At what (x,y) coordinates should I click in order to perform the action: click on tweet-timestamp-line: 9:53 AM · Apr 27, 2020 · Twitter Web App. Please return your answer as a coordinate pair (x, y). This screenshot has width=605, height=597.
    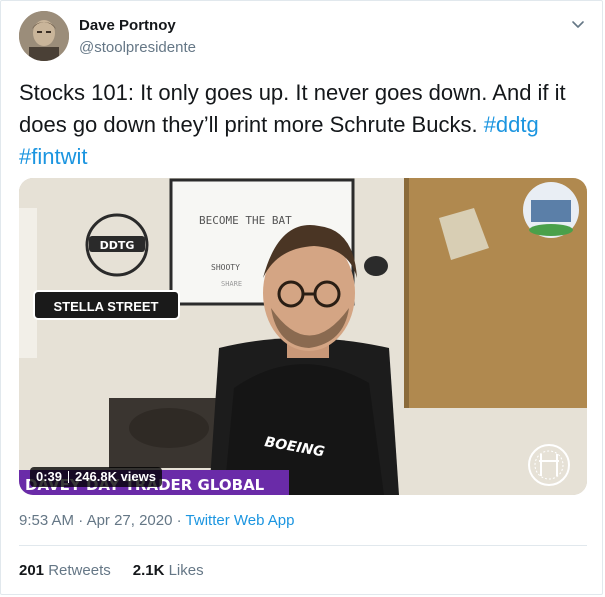
    Looking at the image, I should click on (157, 520).